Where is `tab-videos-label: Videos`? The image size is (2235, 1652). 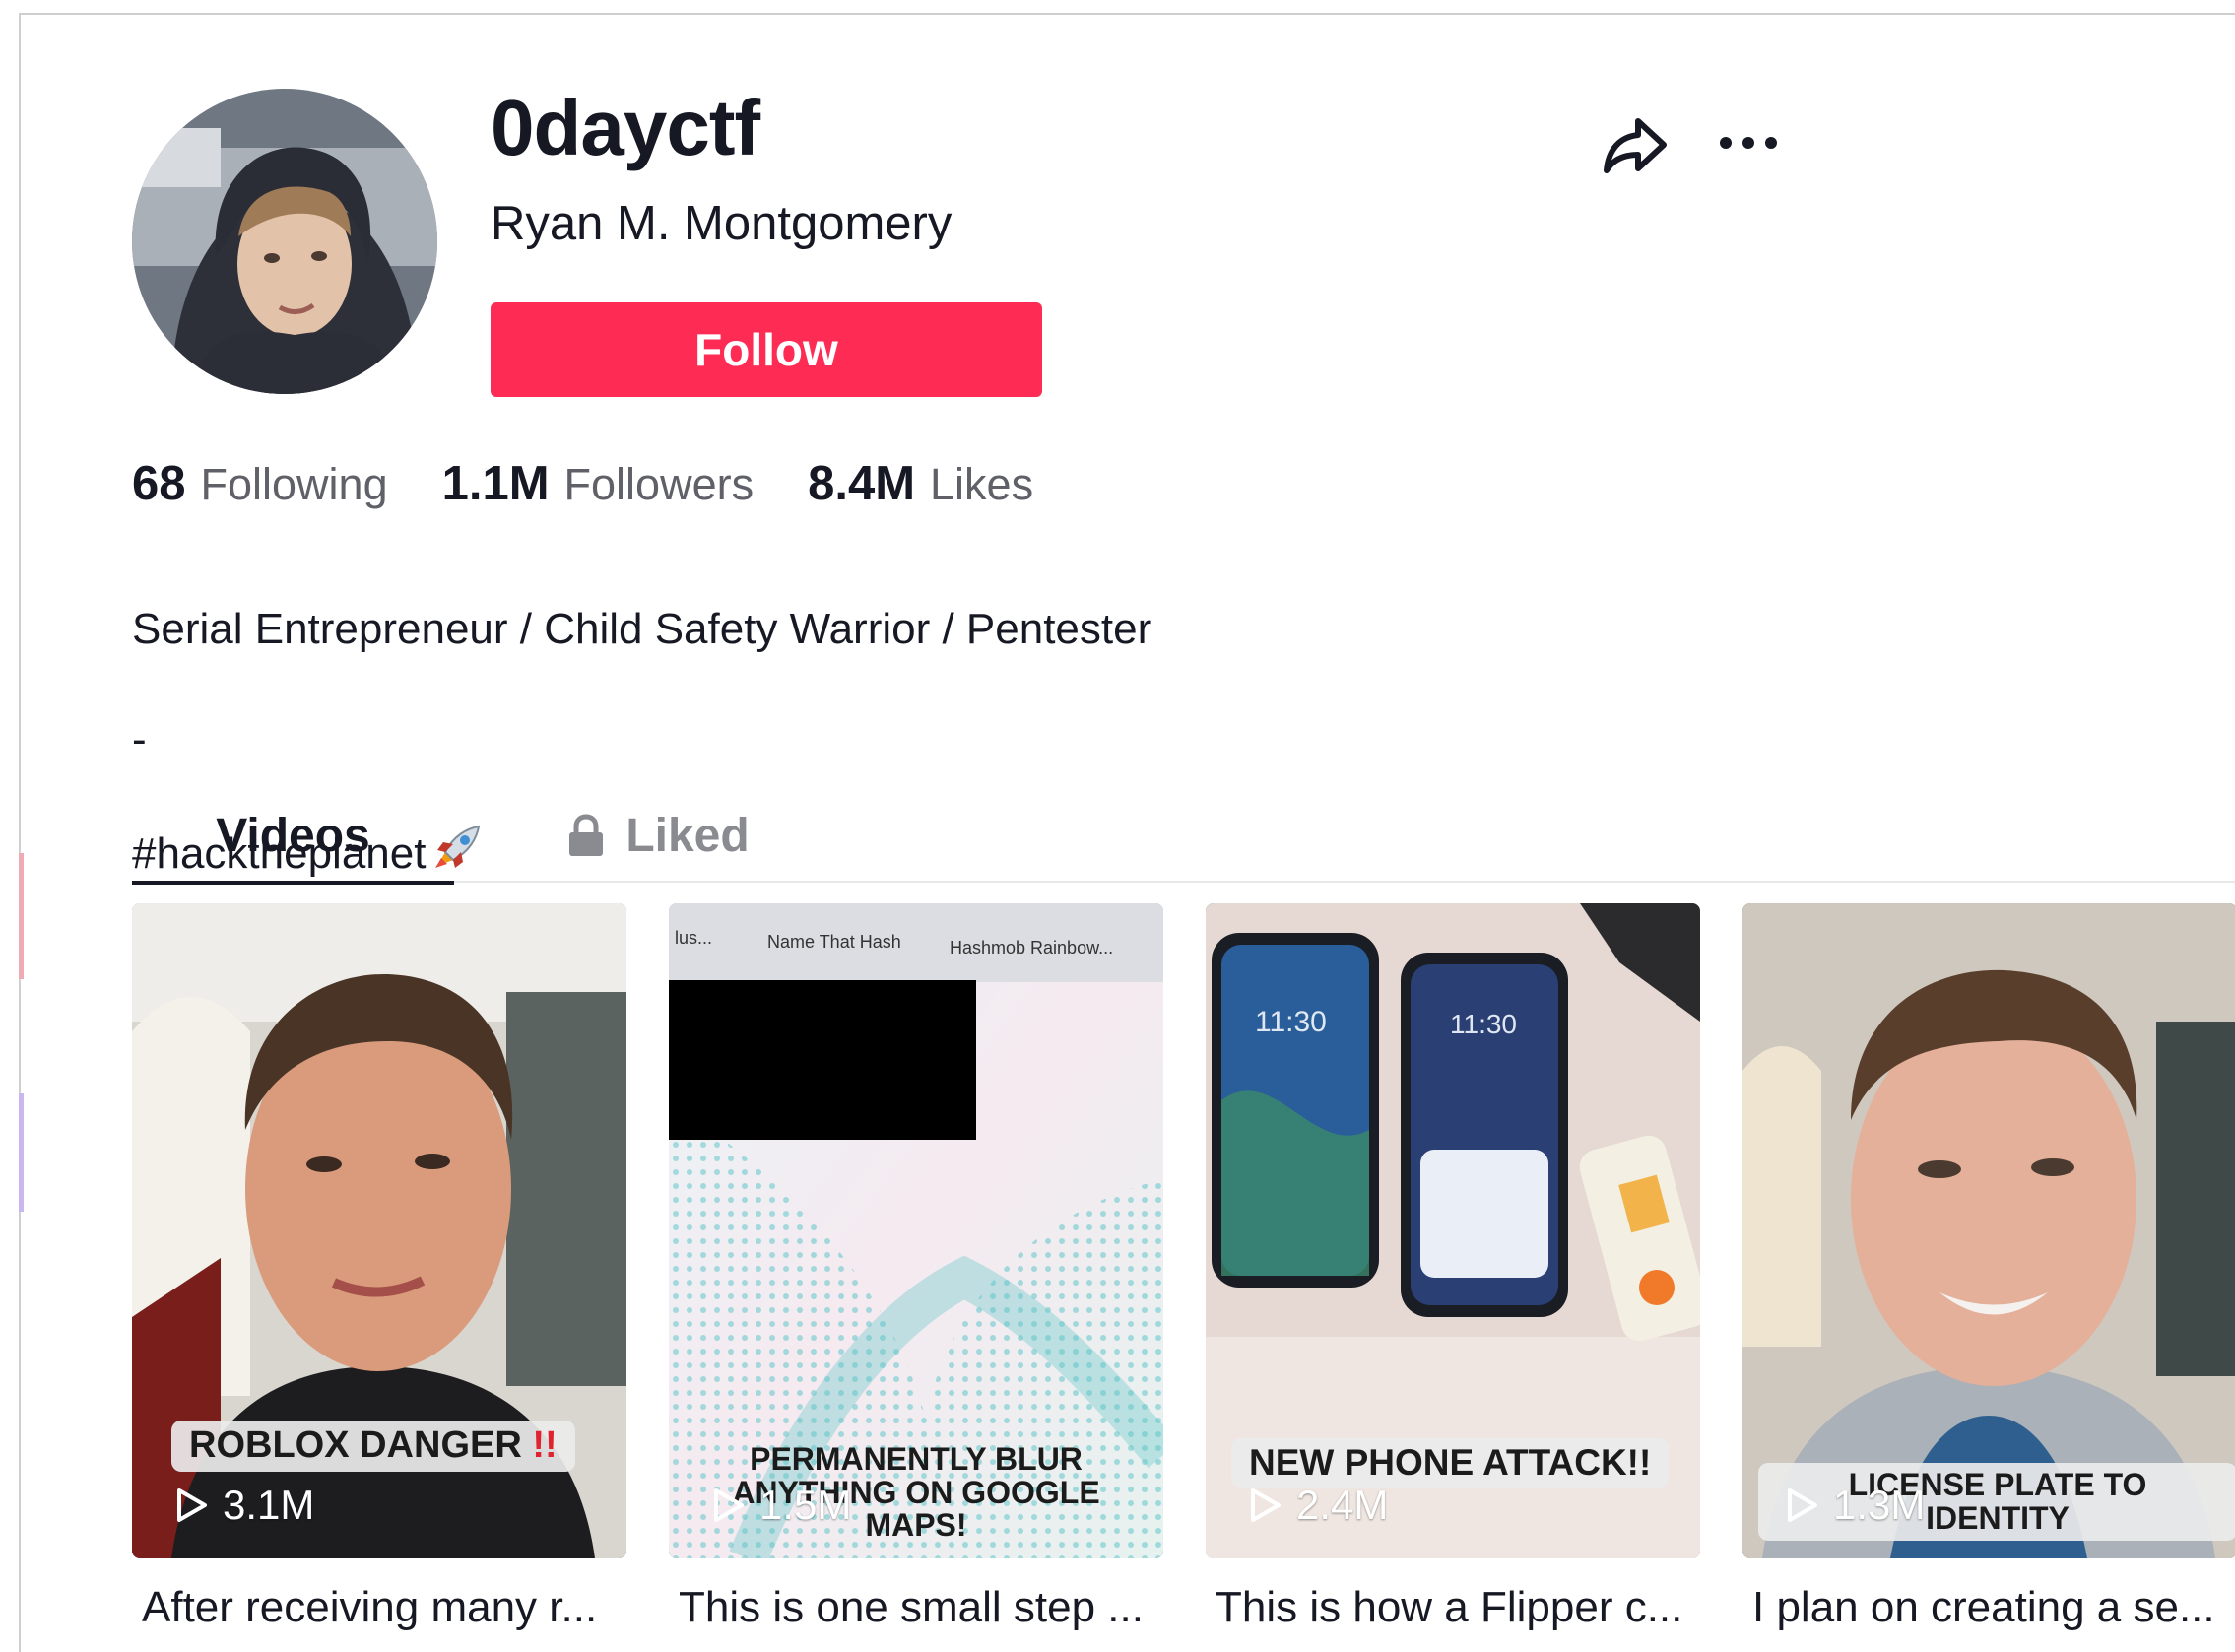 tab-videos-label: Videos is located at coordinates (293, 835).